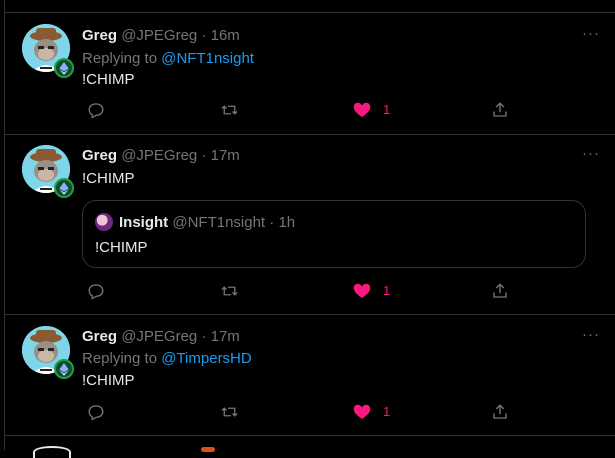 The width and height of the screenshot is (615, 458). What do you see at coordinates (52, 452) in the screenshot?
I see `next-tweet-avatar` at bounding box center [52, 452].